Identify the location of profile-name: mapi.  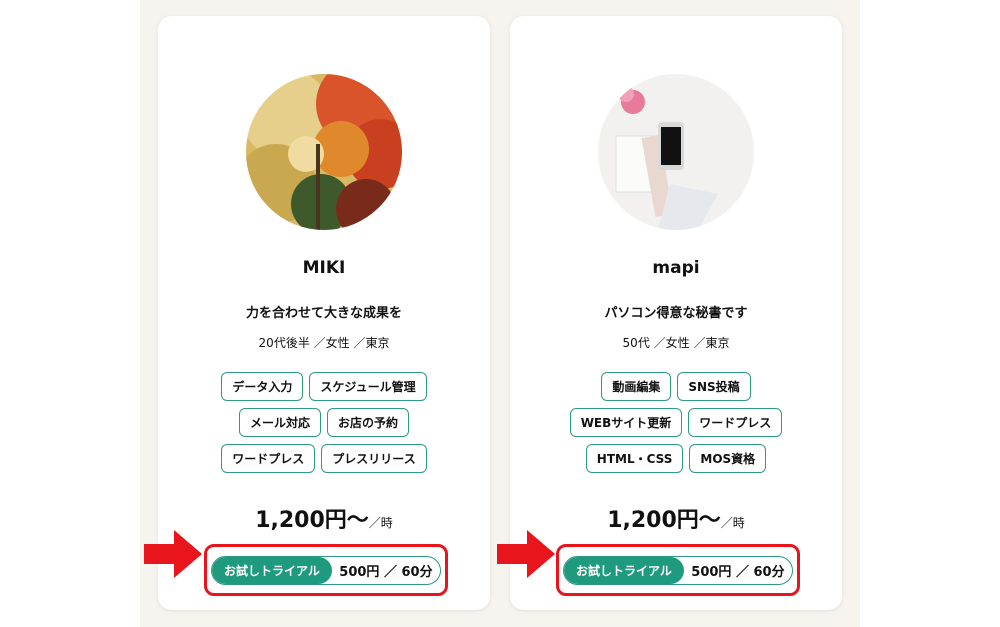
(676, 268).